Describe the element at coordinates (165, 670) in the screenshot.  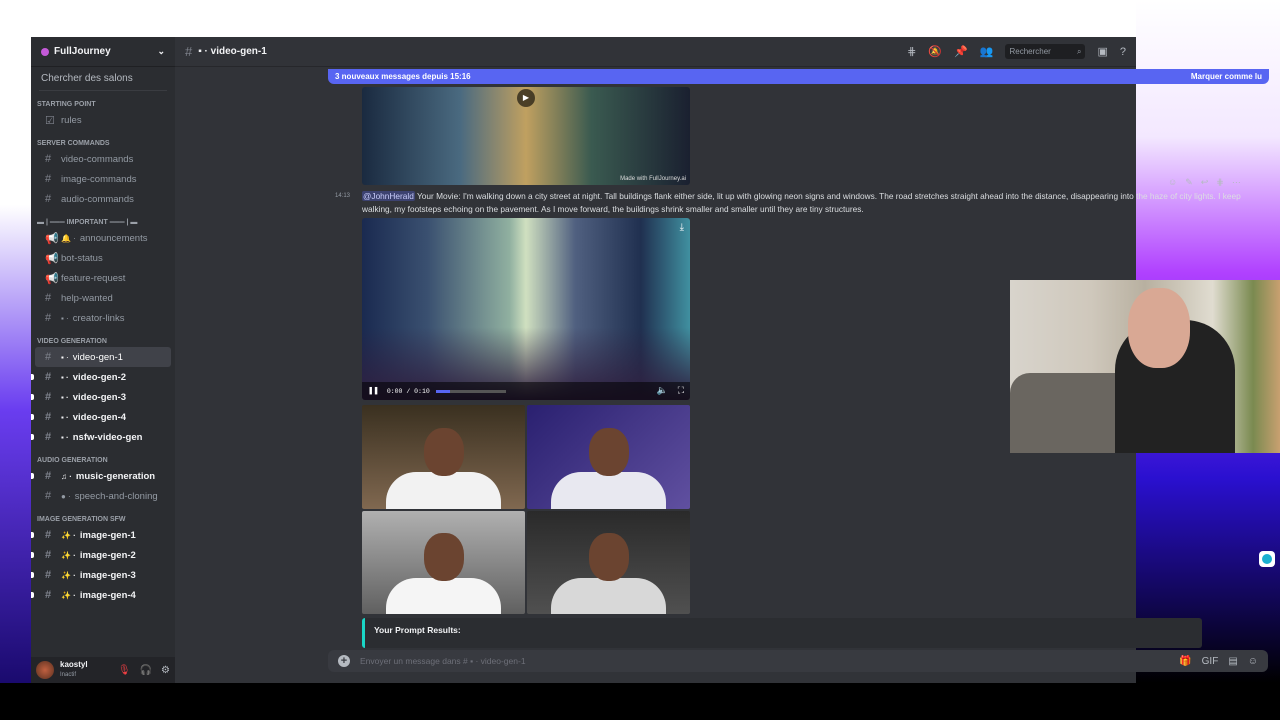
I see `gear-icon: ⚙` at that location.